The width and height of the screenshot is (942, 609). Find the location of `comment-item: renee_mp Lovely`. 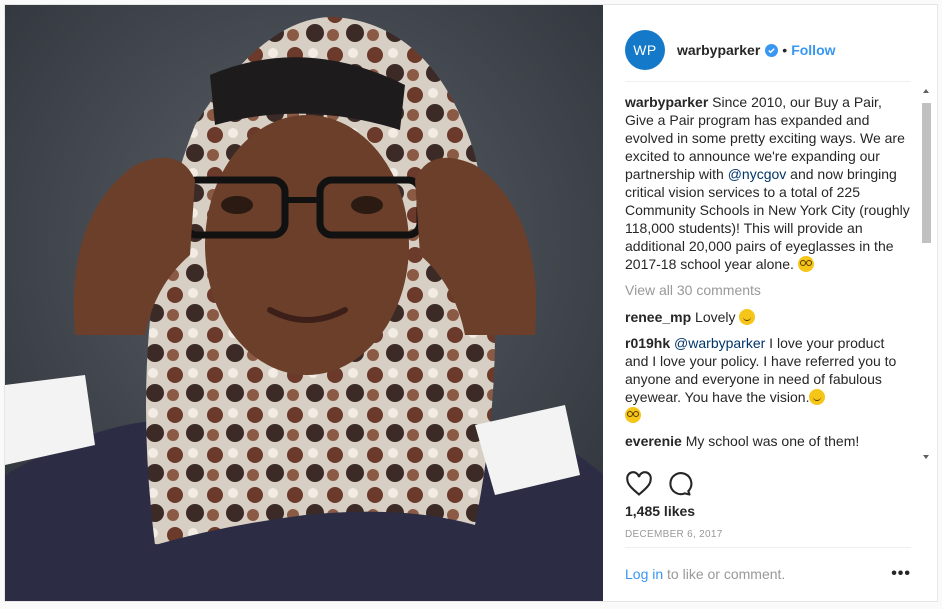

comment-item: renee_mp Lovely is located at coordinates (768, 317).